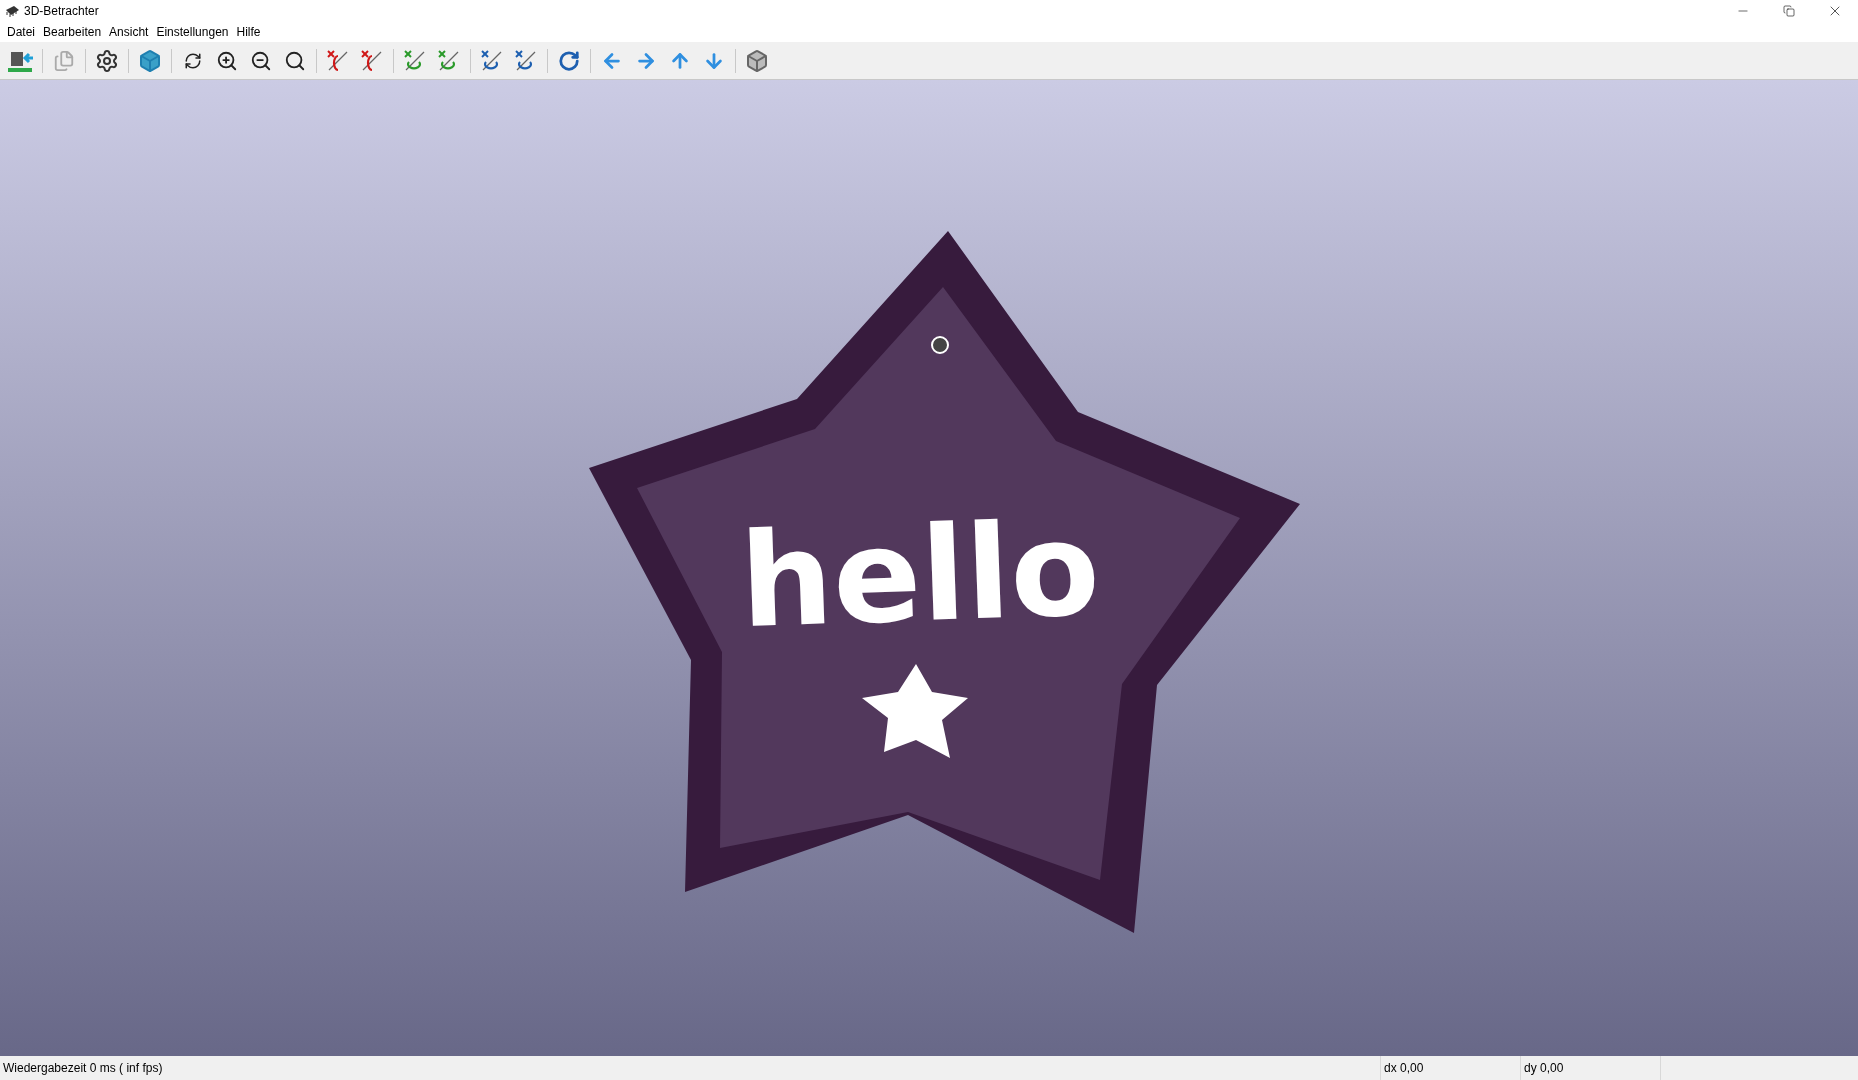  Describe the element at coordinates (64, 60) in the screenshot. I see `copy-icon` at that location.